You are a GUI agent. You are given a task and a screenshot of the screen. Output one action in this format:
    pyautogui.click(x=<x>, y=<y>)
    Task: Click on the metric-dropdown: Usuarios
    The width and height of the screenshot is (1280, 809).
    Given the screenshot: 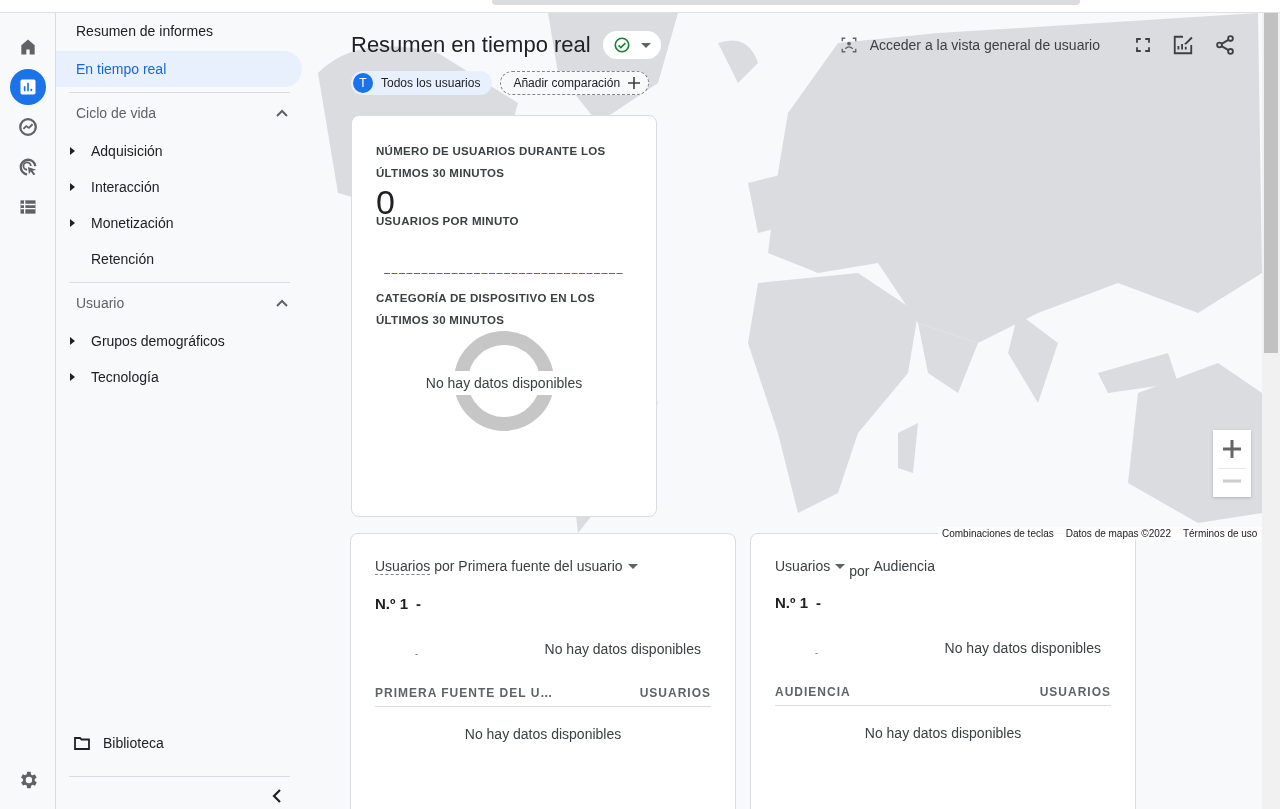 What is the action you would take?
    pyautogui.click(x=810, y=566)
    